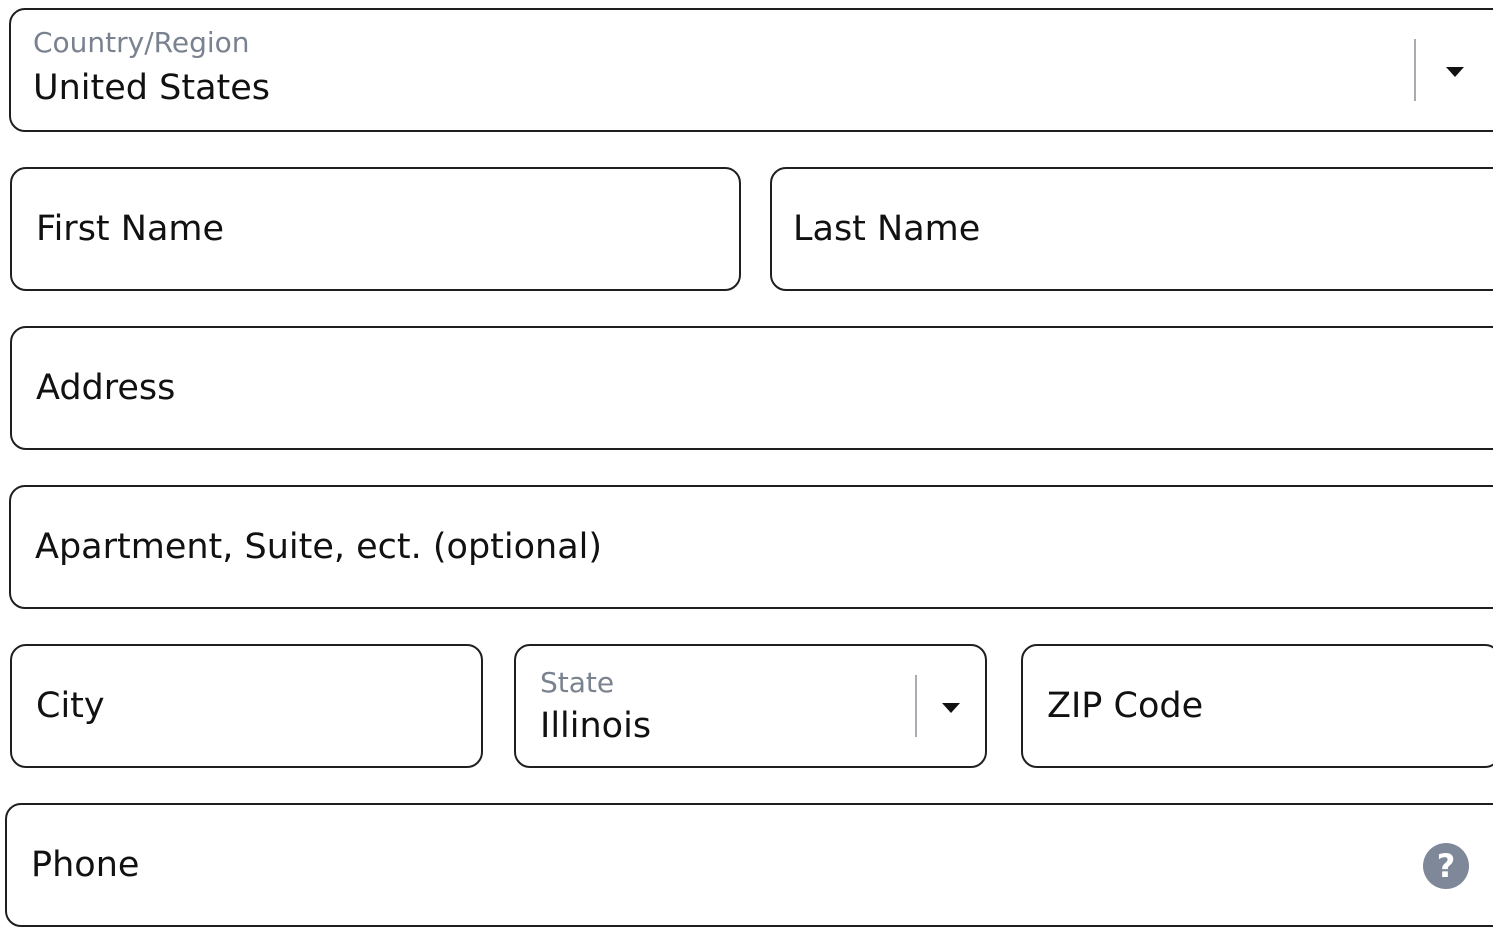 This screenshot has height=927, width=1493. I want to click on phone-field: Phone ?, so click(749, 865).